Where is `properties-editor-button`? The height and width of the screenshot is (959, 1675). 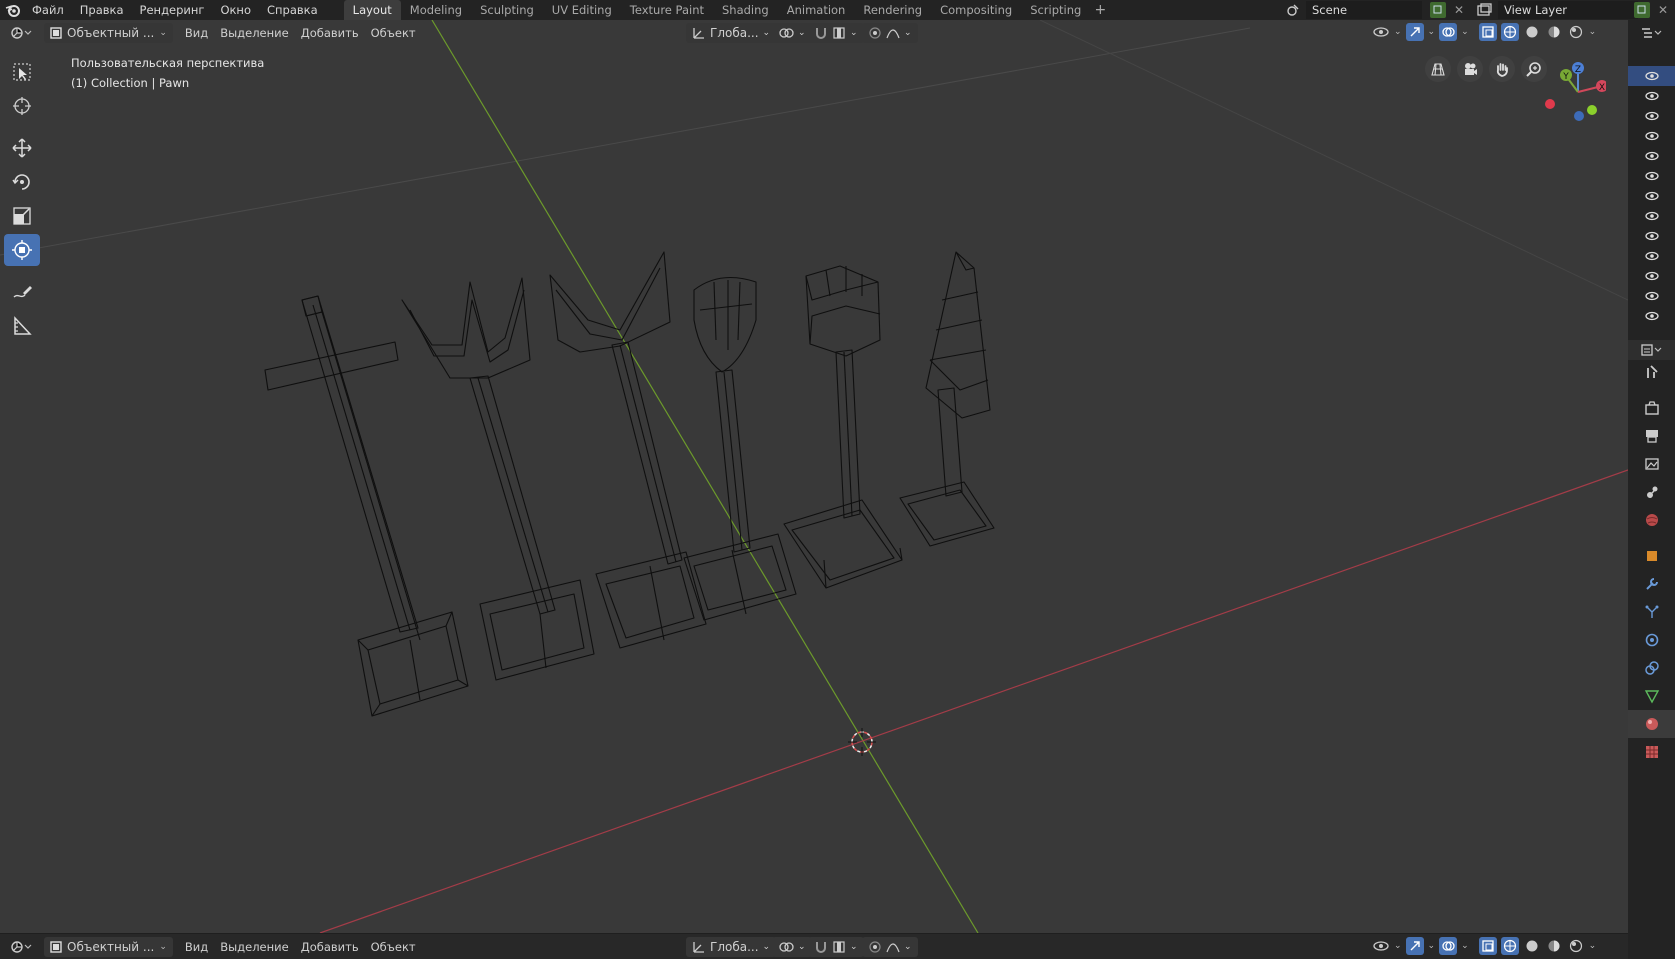
properties-editor-button is located at coordinates (1651, 350).